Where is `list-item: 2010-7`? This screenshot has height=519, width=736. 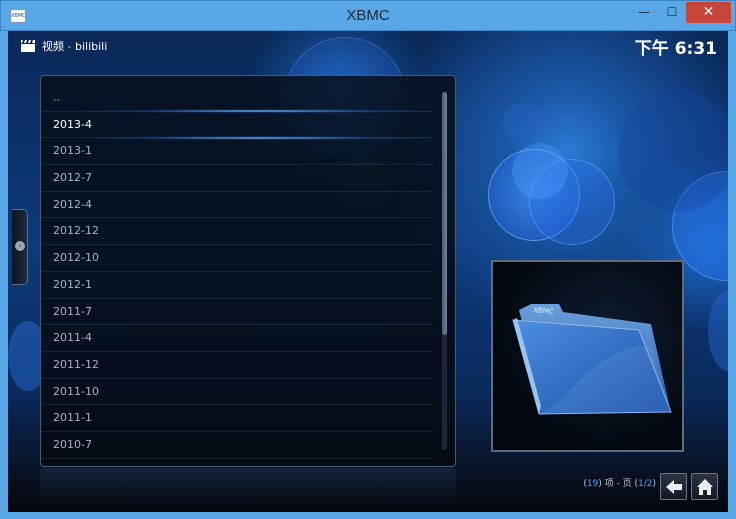 list-item: 2010-7 is located at coordinates (237, 445).